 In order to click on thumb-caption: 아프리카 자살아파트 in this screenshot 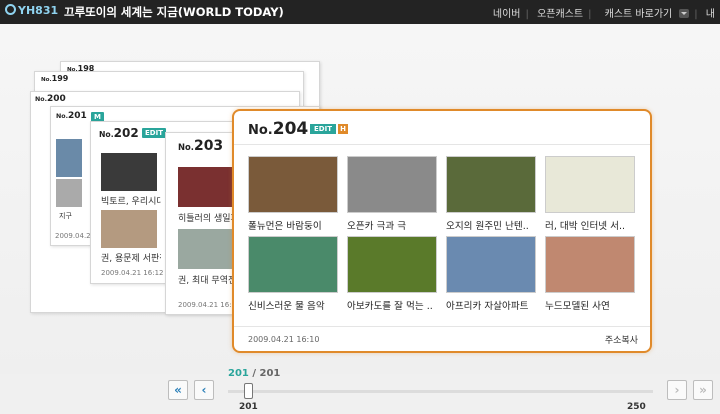, I will do `click(492, 305)`.